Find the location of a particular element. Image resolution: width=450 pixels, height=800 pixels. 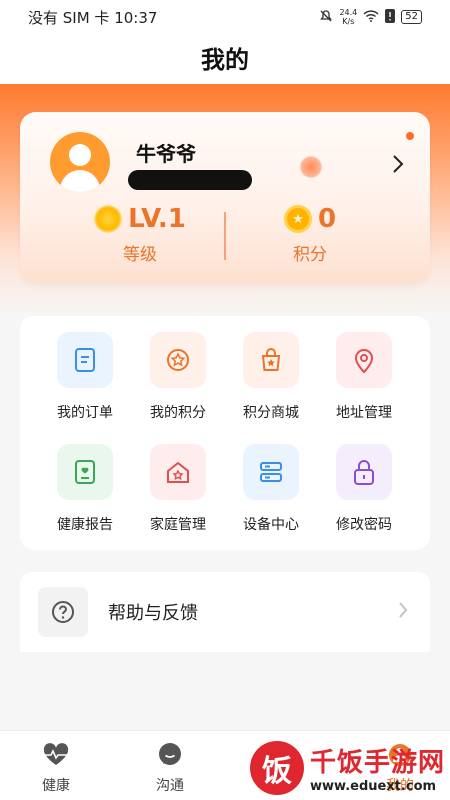

lock-icon is located at coordinates (364, 472).